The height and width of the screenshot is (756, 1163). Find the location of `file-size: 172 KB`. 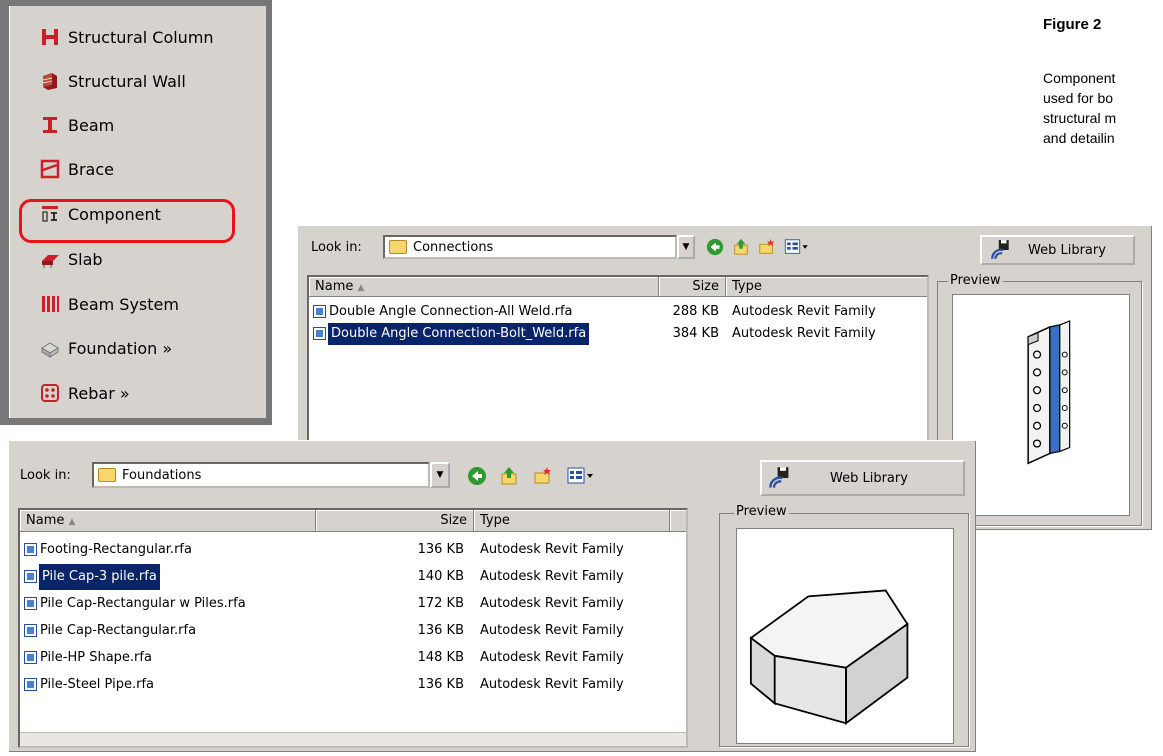

file-size: 172 KB is located at coordinates (440, 603).